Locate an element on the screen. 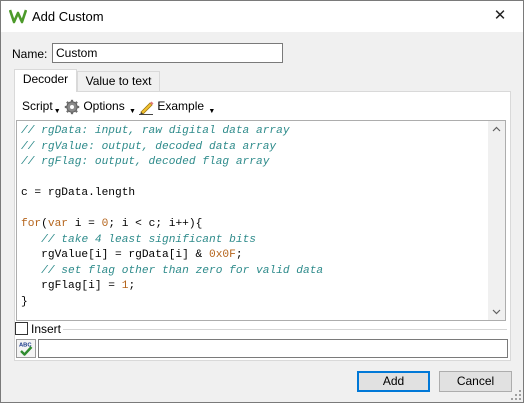 The height and width of the screenshot is (403, 524). waveforms-logo-icon is located at coordinates (18, 16).